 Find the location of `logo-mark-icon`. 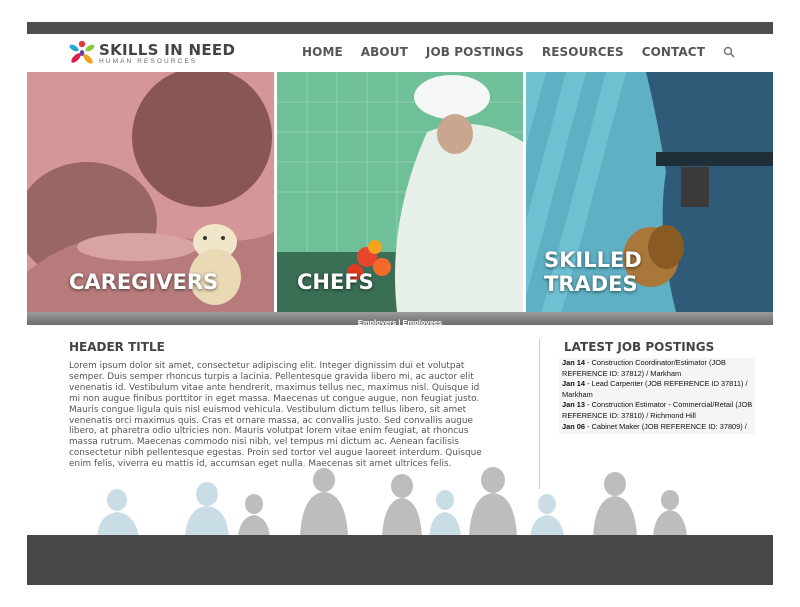

logo-mark-icon is located at coordinates (82, 52).